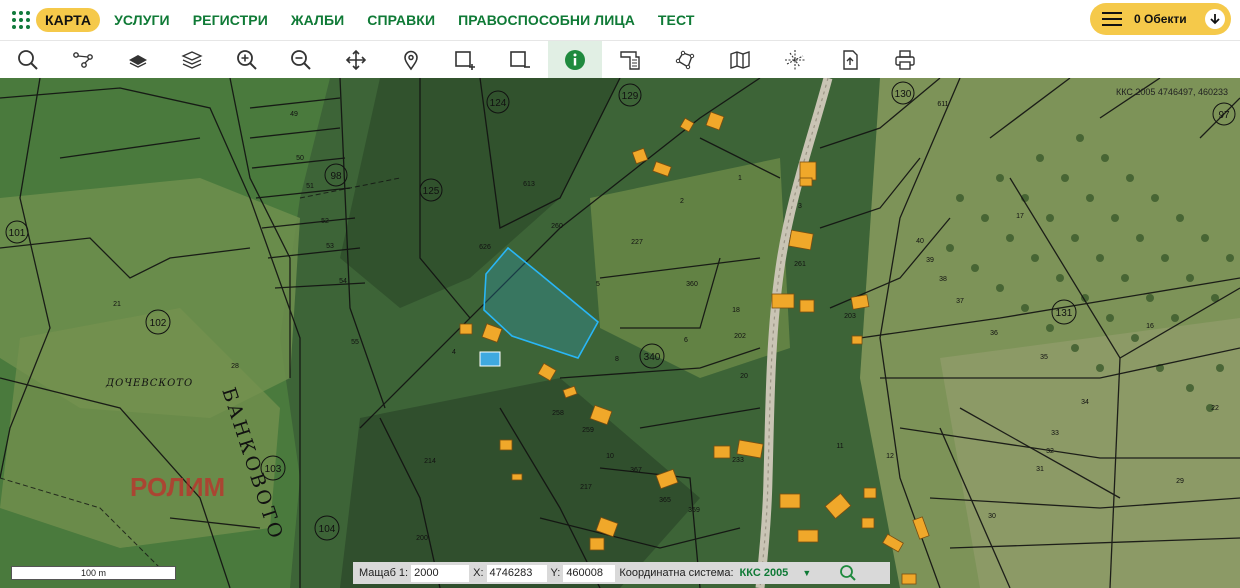 Image resolution: width=1240 pixels, height=588 pixels. What do you see at coordinates (300, 158) in the screenshot?
I see `svg-text: 50` at bounding box center [300, 158].